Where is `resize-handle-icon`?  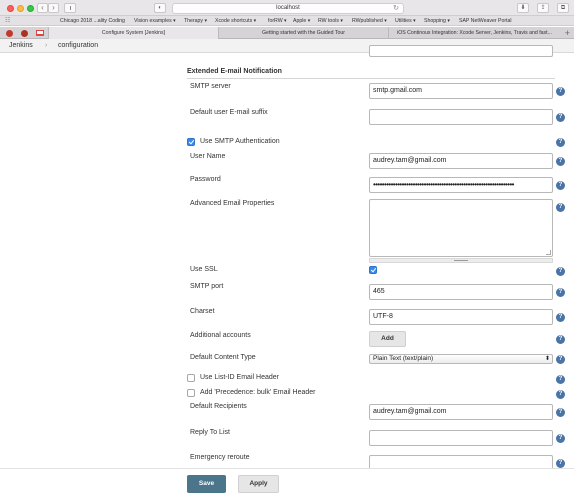 resize-handle-icon is located at coordinates (461, 260).